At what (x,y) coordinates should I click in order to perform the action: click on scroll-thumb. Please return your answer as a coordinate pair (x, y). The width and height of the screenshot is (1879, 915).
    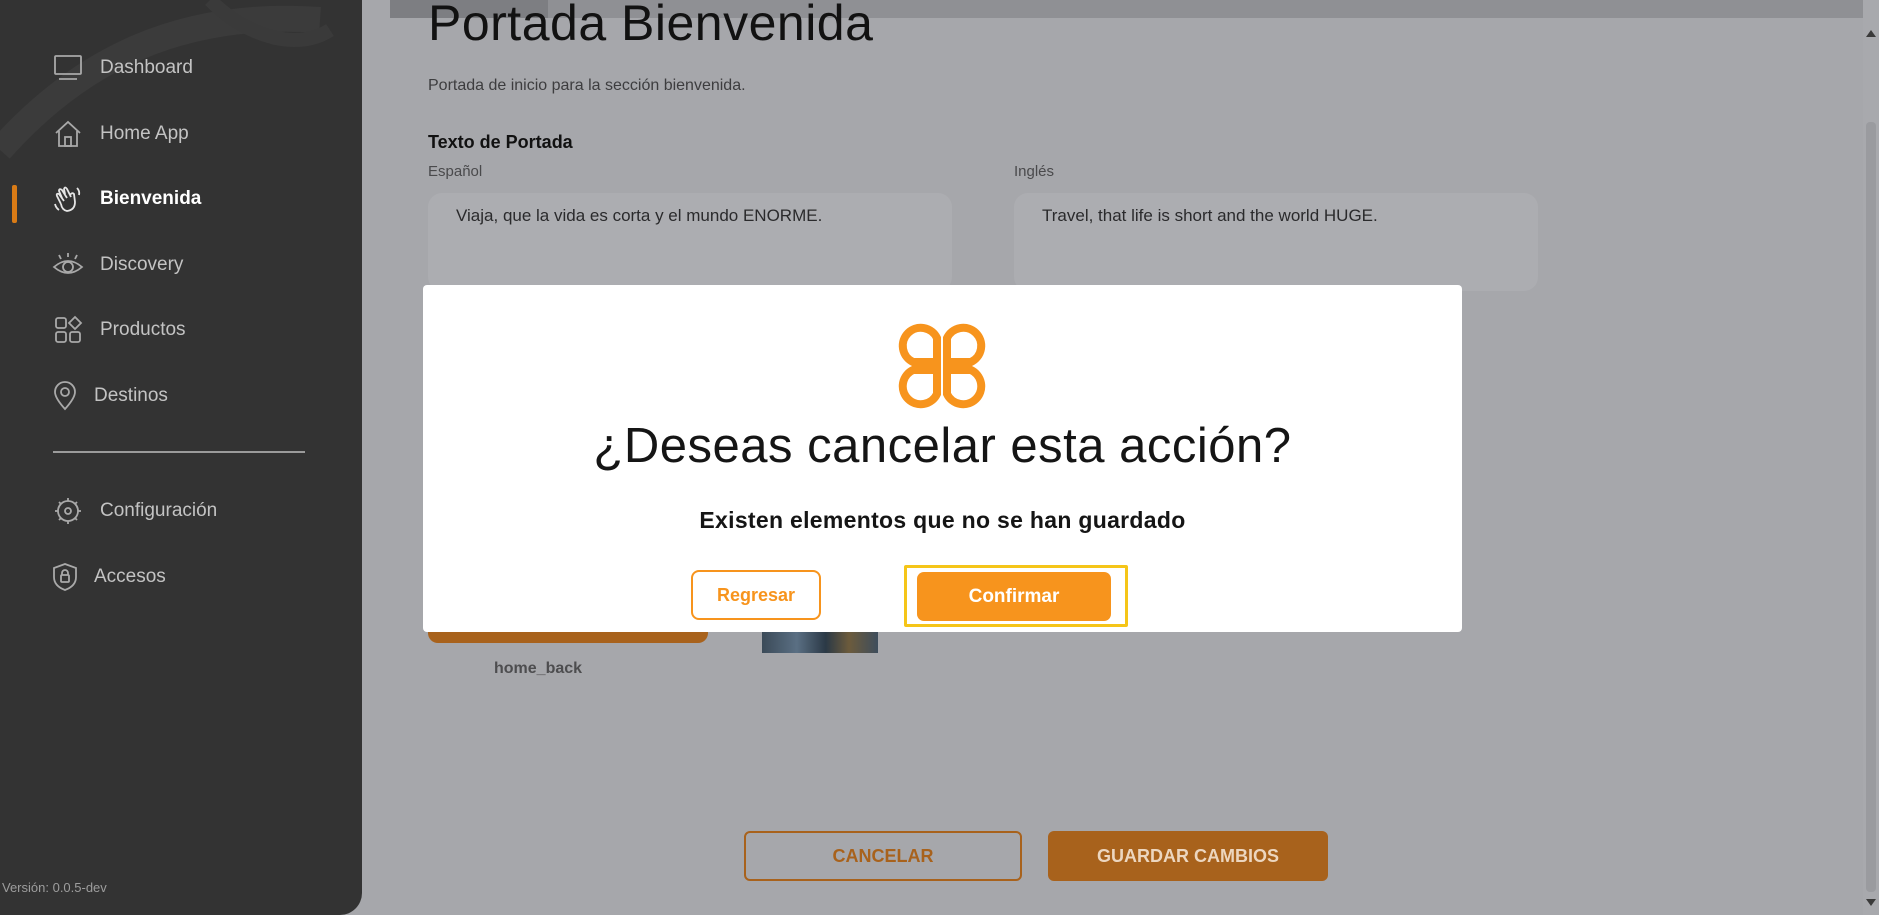
    Looking at the image, I should click on (1871, 507).